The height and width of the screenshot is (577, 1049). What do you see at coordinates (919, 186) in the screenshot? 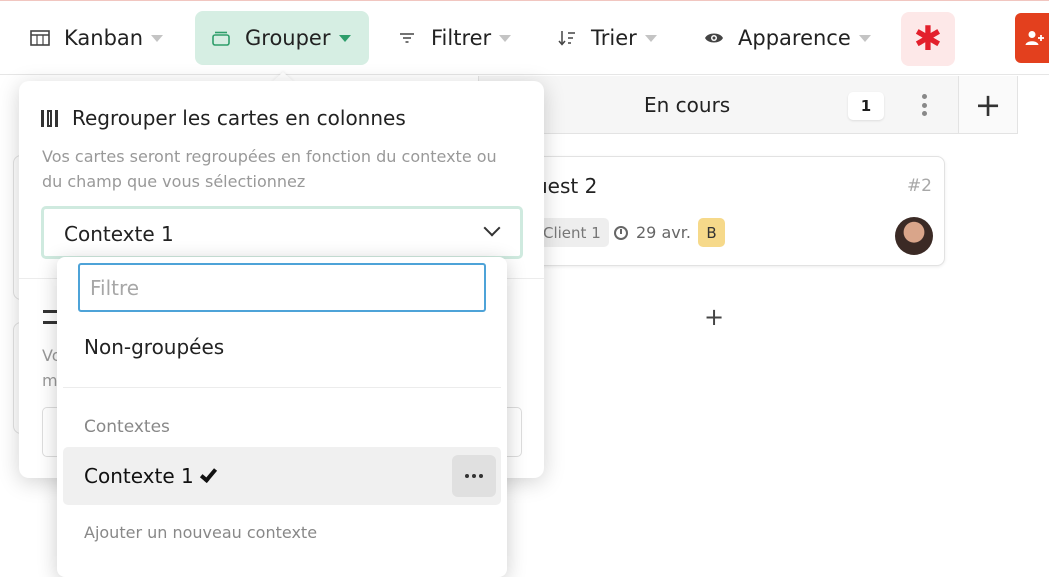
I see `card-id: #2` at bounding box center [919, 186].